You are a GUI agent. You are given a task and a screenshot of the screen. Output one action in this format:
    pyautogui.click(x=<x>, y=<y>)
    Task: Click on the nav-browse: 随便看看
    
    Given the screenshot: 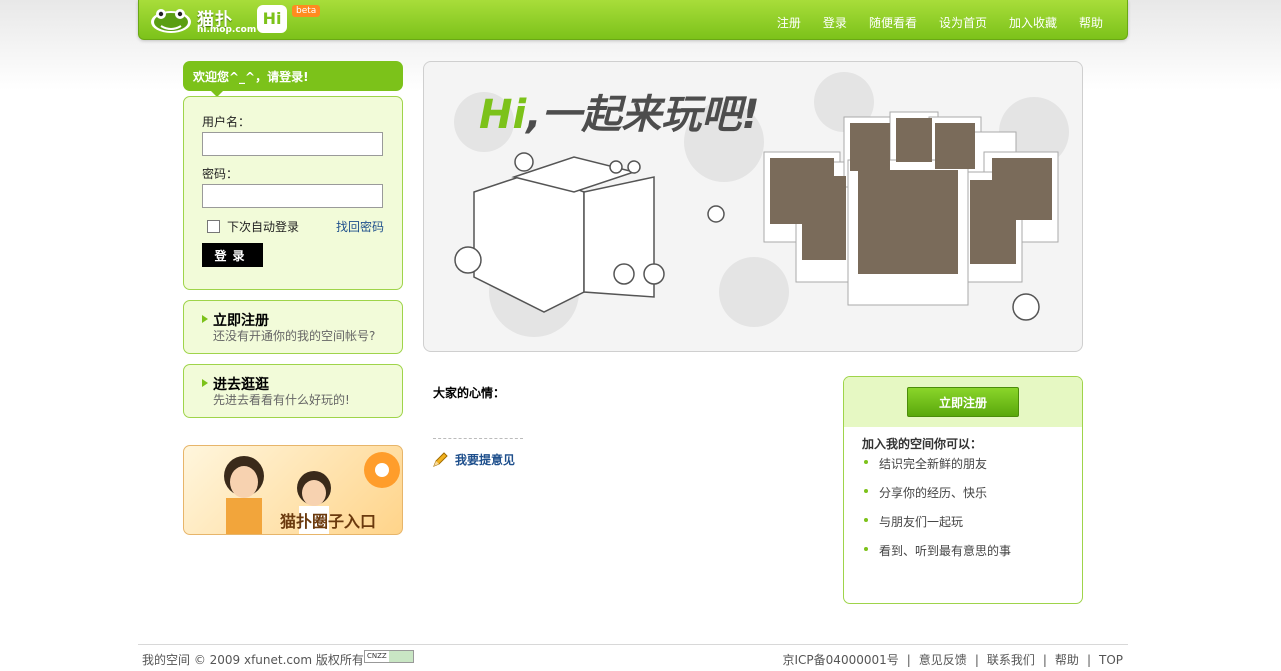 What is the action you would take?
    pyautogui.click(x=893, y=22)
    